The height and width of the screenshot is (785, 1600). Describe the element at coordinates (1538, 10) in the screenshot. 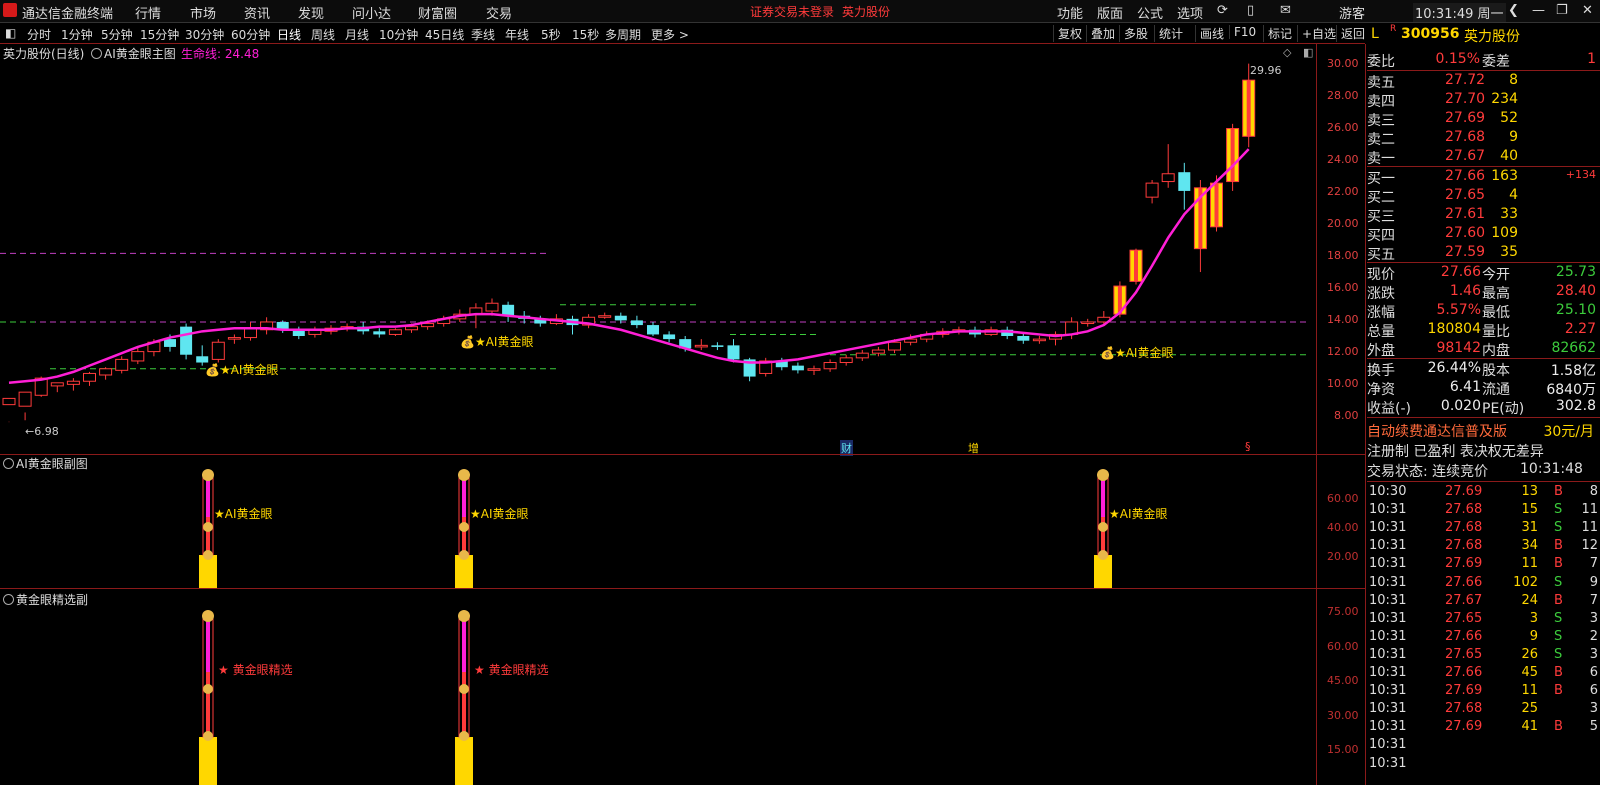

I see `minimize-icon: —` at that location.